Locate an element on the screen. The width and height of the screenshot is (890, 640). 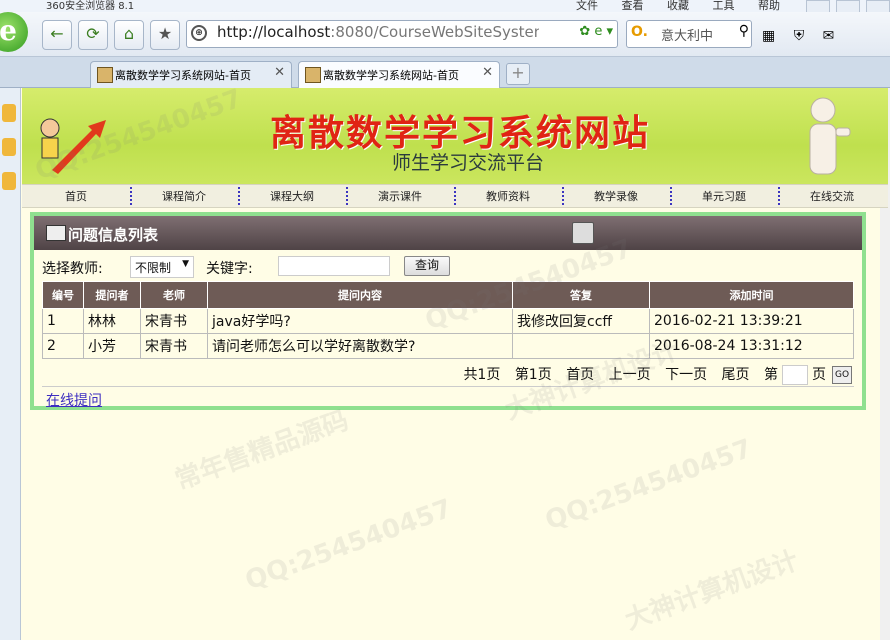
cell-added-time: 2016-08-24 13:31:12 is located at coordinates (751, 346).